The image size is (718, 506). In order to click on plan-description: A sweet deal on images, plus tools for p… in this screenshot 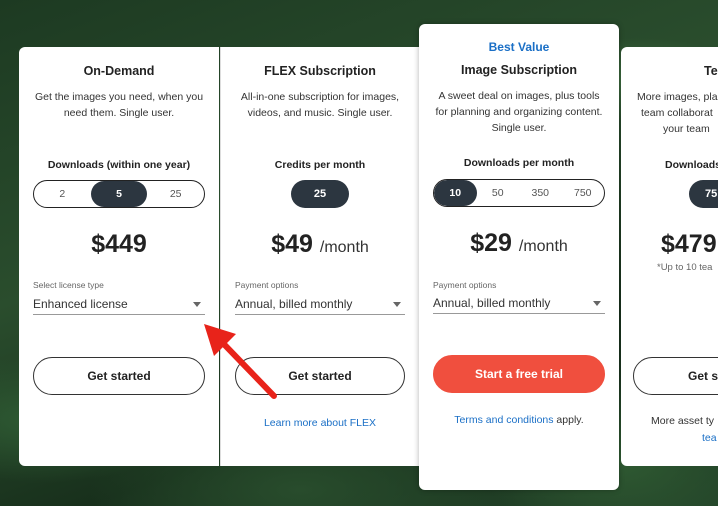, I will do `click(519, 112)`.